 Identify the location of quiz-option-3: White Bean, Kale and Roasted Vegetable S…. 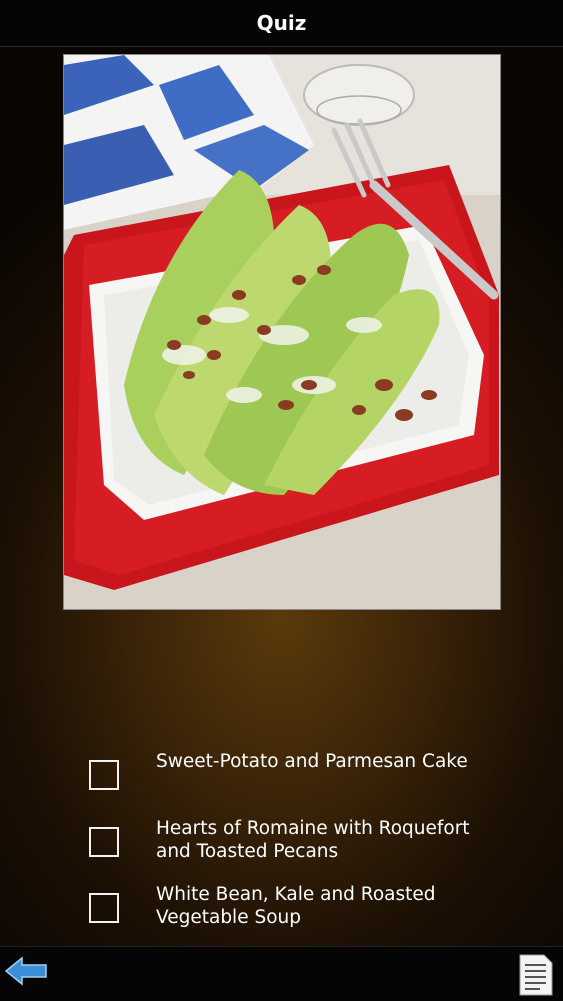
(308, 909).